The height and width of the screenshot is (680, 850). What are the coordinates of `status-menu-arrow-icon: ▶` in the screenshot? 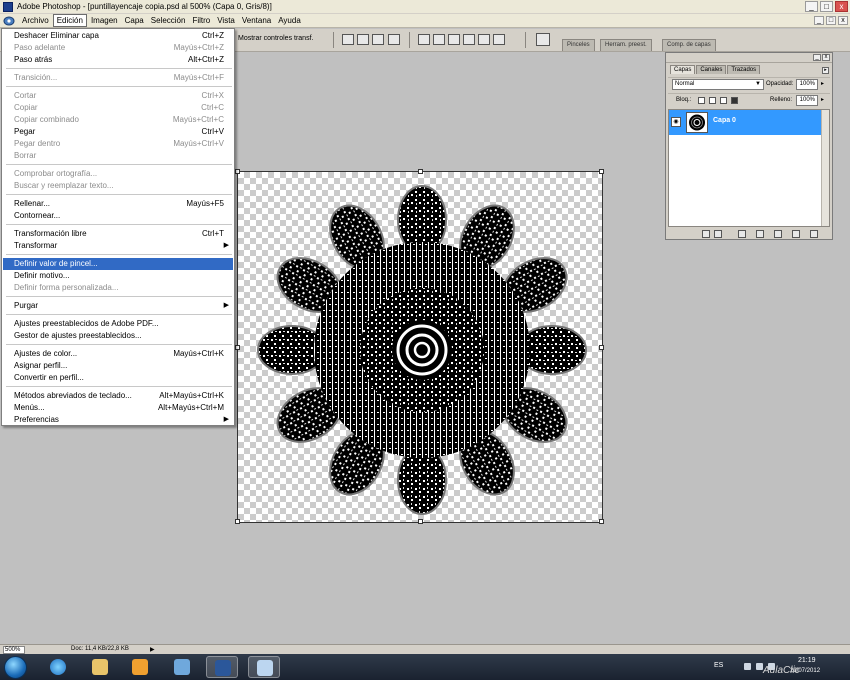 It's located at (152, 649).